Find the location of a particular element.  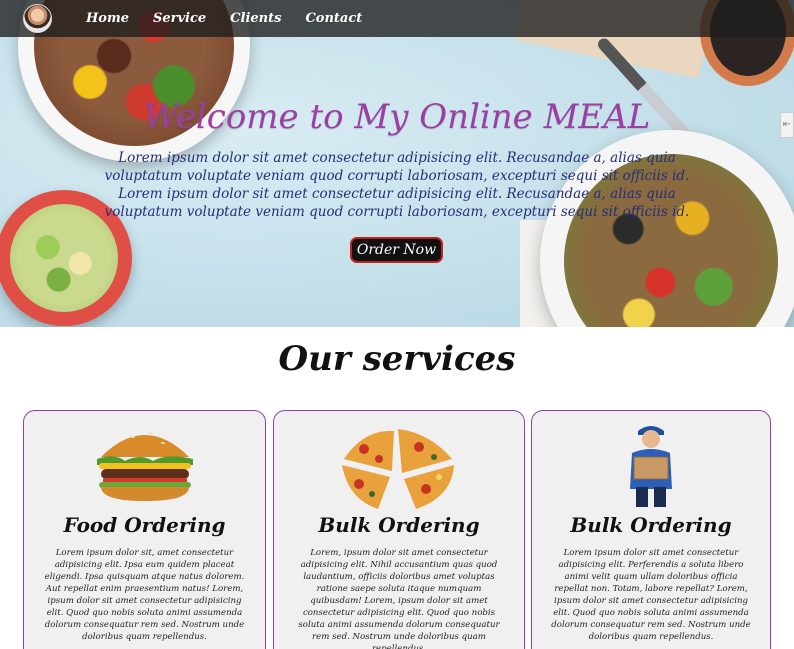

nav-link-clients: Clients is located at coordinates (255, 18).